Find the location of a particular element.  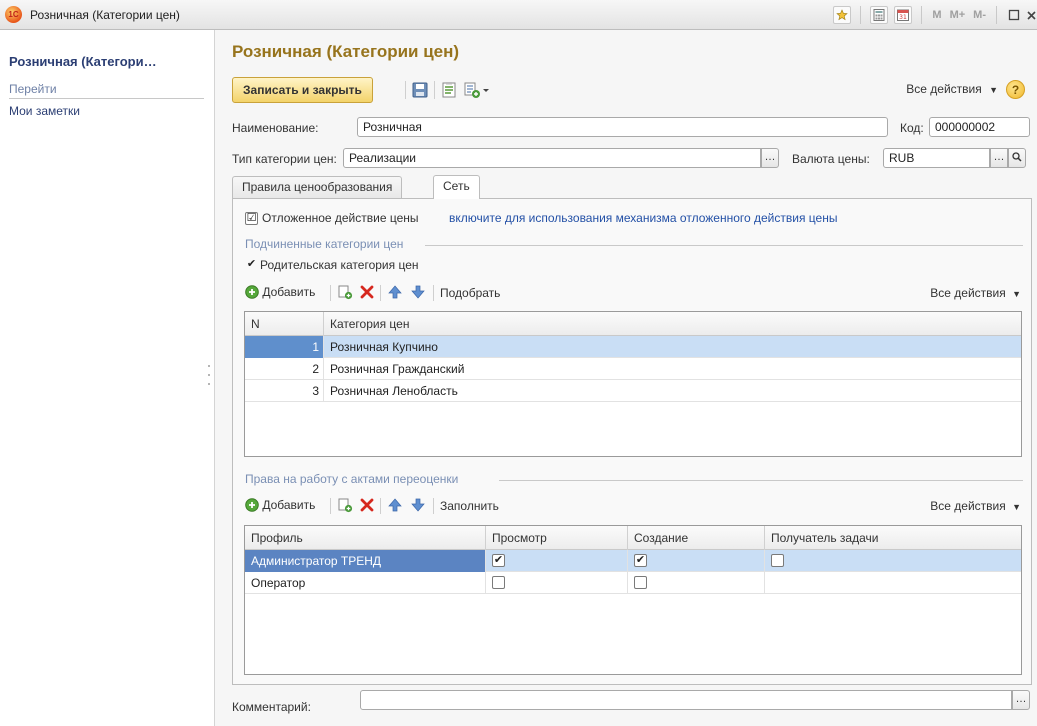

memory-plus-button: M+ is located at coordinates (958, 15).